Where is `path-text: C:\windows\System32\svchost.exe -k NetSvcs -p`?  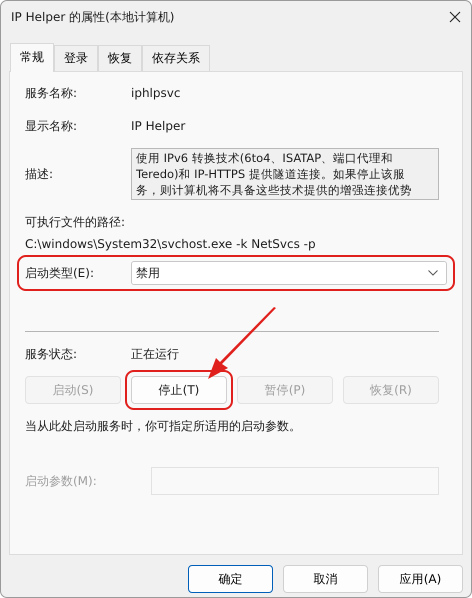
path-text: C:\windows\System32\svchost.exe -k NetSvcs -p is located at coordinates (170, 244).